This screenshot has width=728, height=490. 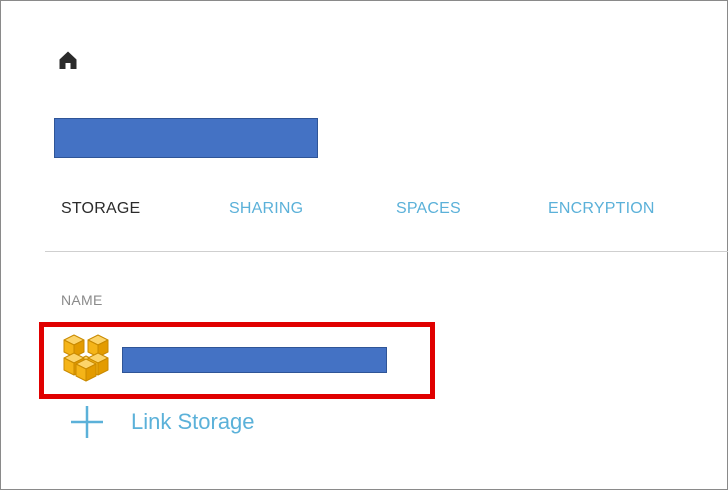 What do you see at coordinates (100, 209) in the screenshot?
I see `tab-storage: STORAGE` at bounding box center [100, 209].